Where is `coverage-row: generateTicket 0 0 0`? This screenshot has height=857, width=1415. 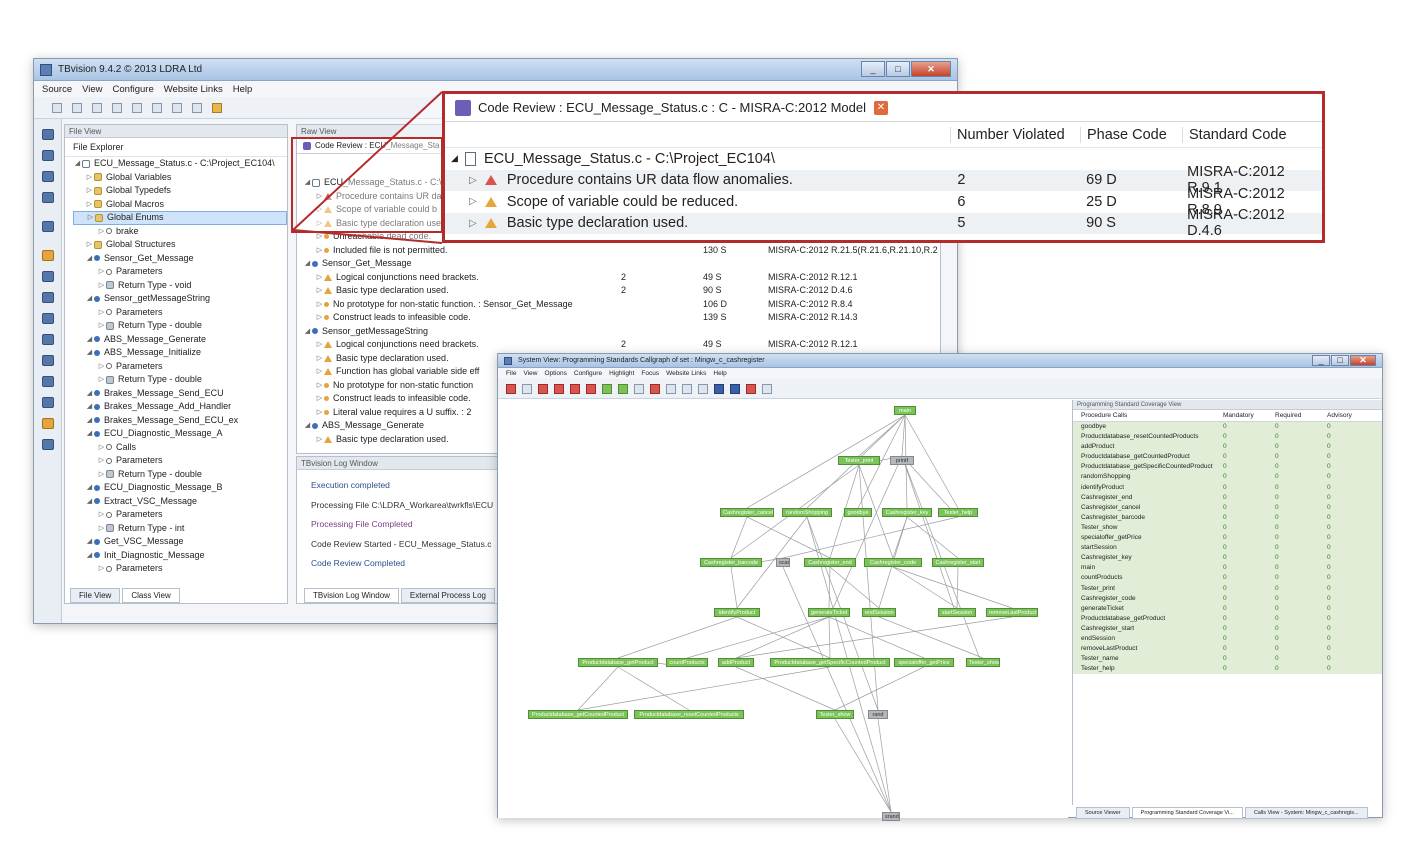
coverage-row: generateTicket 0 0 0 is located at coordinates (1227, 608).